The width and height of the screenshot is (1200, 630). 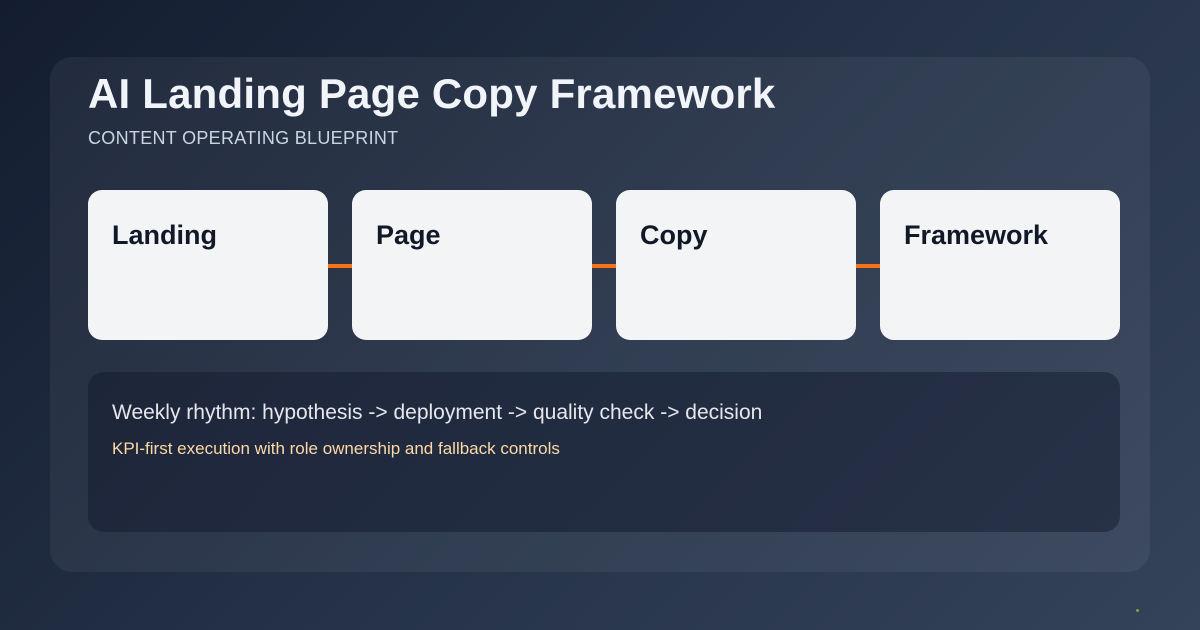 What do you see at coordinates (1000, 265) in the screenshot?
I see `step-card-framework: Framework` at bounding box center [1000, 265].